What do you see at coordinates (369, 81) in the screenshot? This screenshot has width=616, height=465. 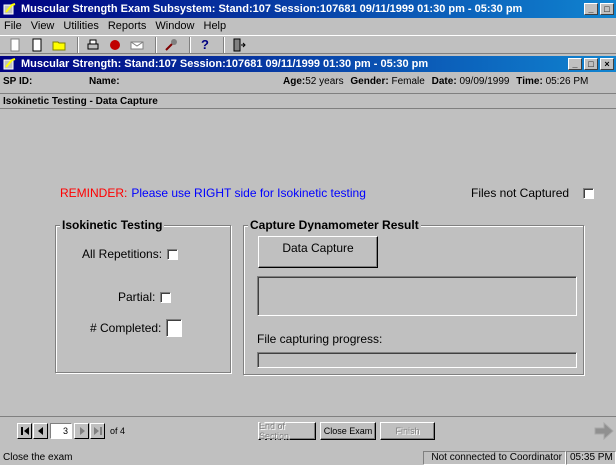 I see `gender-label: Gender:` at bounding box center [369, 81].